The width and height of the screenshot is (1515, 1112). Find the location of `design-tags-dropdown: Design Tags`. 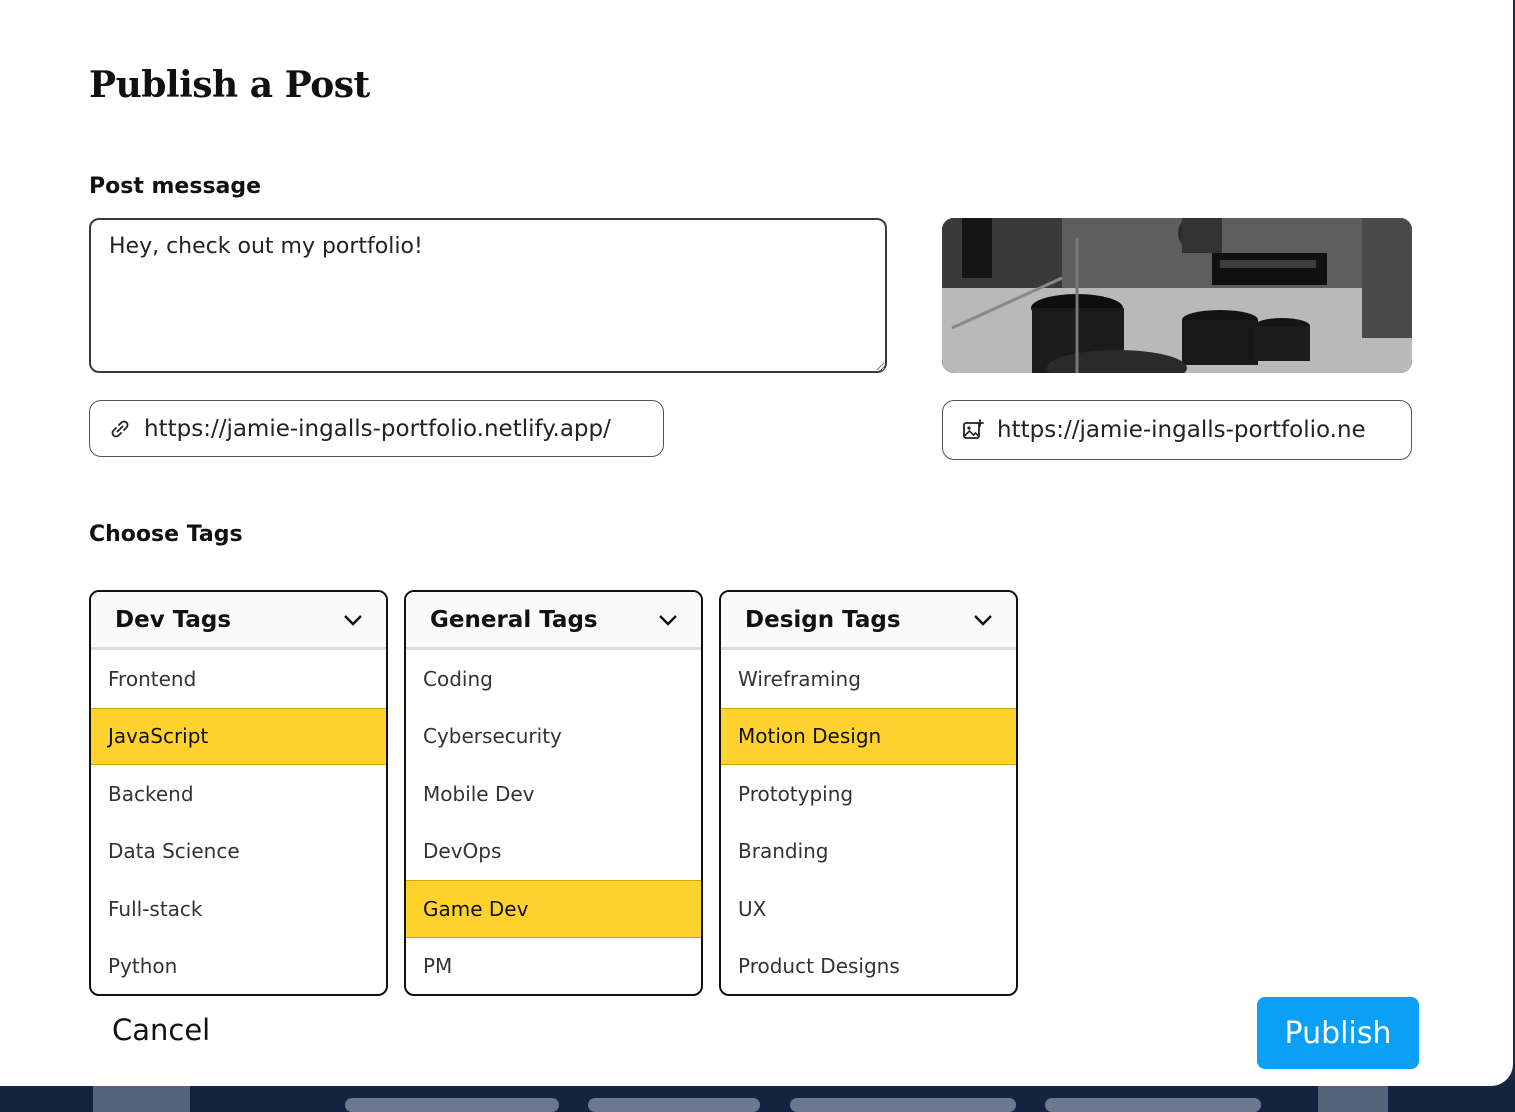

design-tags-dropdown: Design Tags is located at coordinates (868, 621).